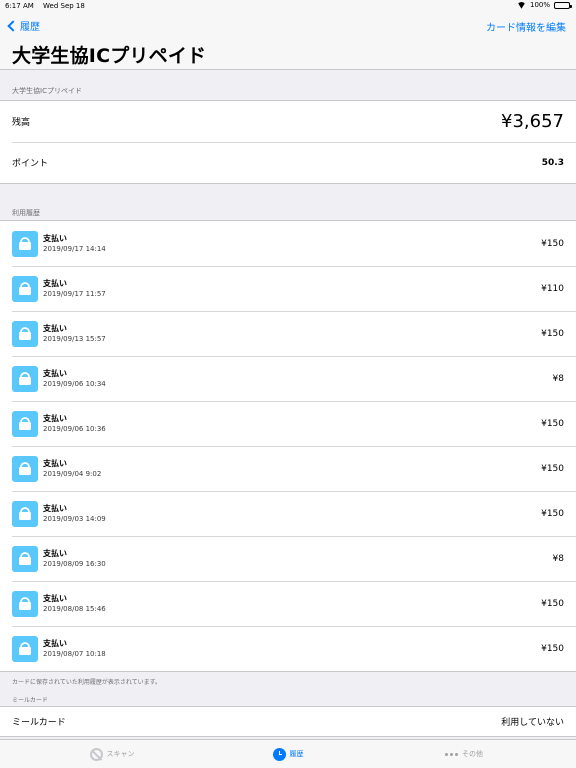 The width and height of the screenshot is (576, 768). I want to click on edit-card-info-button: カード情報を編集, so click(526, 26).